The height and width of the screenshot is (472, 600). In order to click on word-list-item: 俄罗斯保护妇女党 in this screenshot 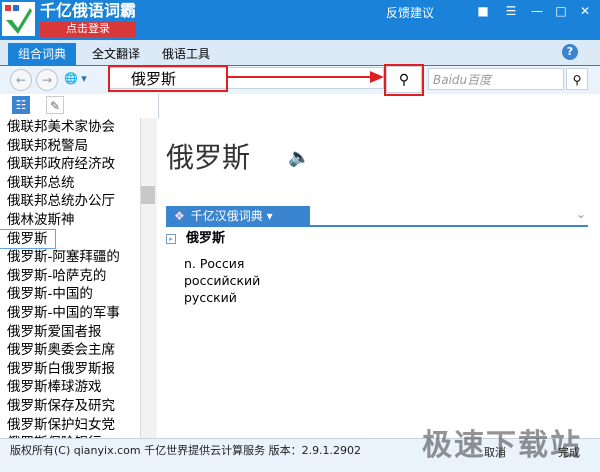, I will do `click(70, 425)`.